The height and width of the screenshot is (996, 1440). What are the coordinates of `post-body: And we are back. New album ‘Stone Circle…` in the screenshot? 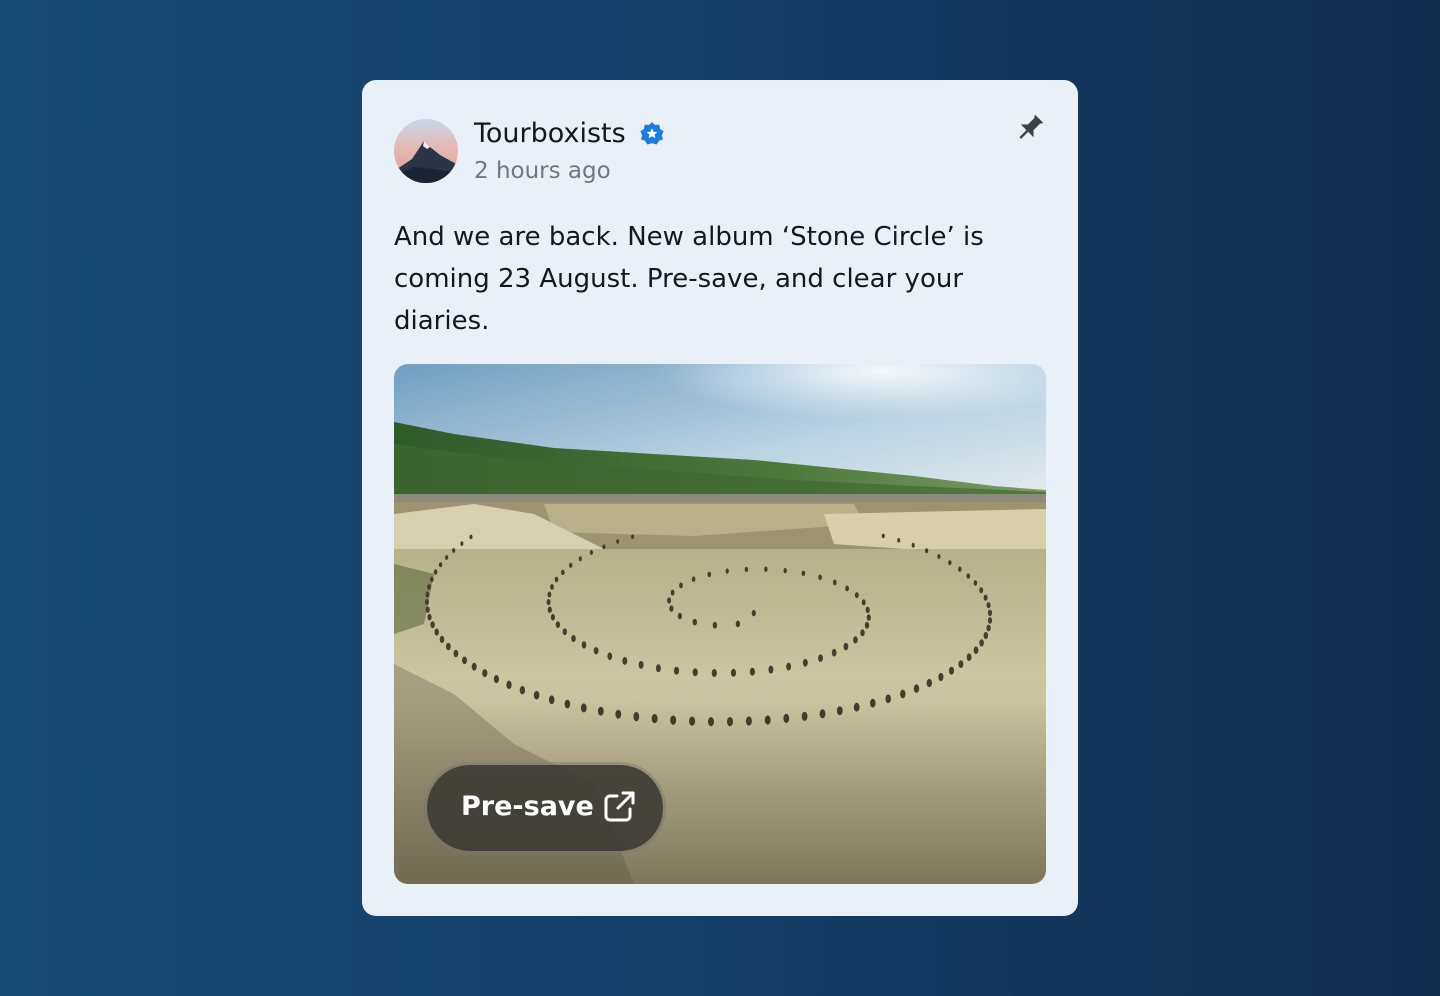 It's located at (714, 279).